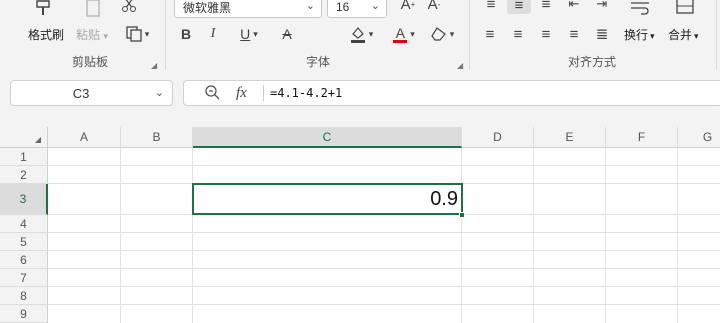 The height and width of the screenshot is (323, 720). What do you see at coordinates (400, 41) in the screenshot?
I see `font-color-swatch` at bounding box center [400, 41].